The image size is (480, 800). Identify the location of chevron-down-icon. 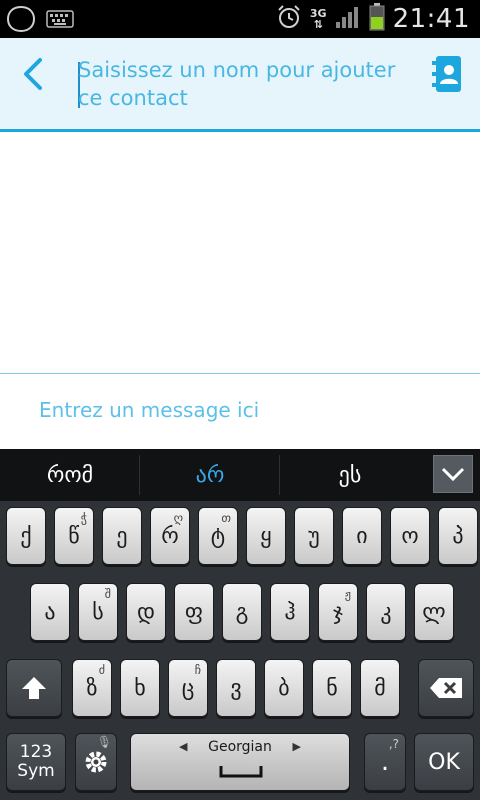
(453, 474).